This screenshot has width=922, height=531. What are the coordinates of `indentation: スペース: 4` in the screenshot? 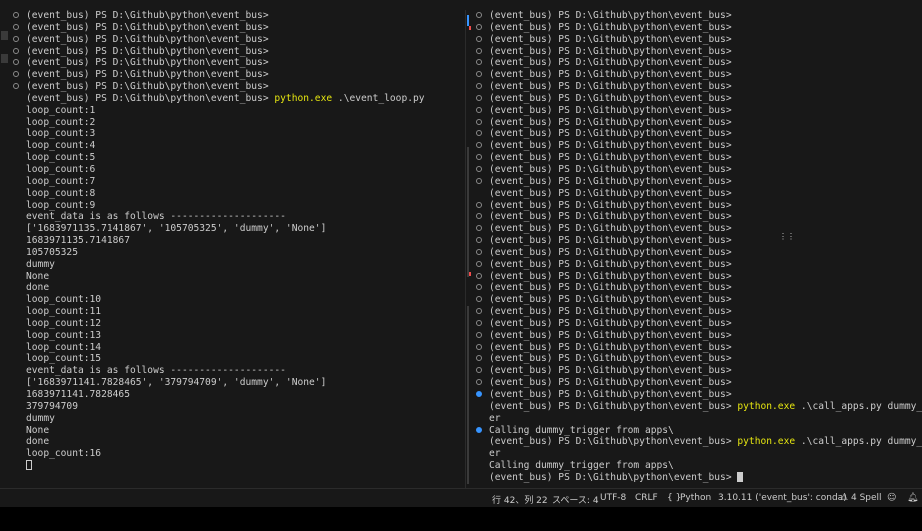 It's located at (575, 499).